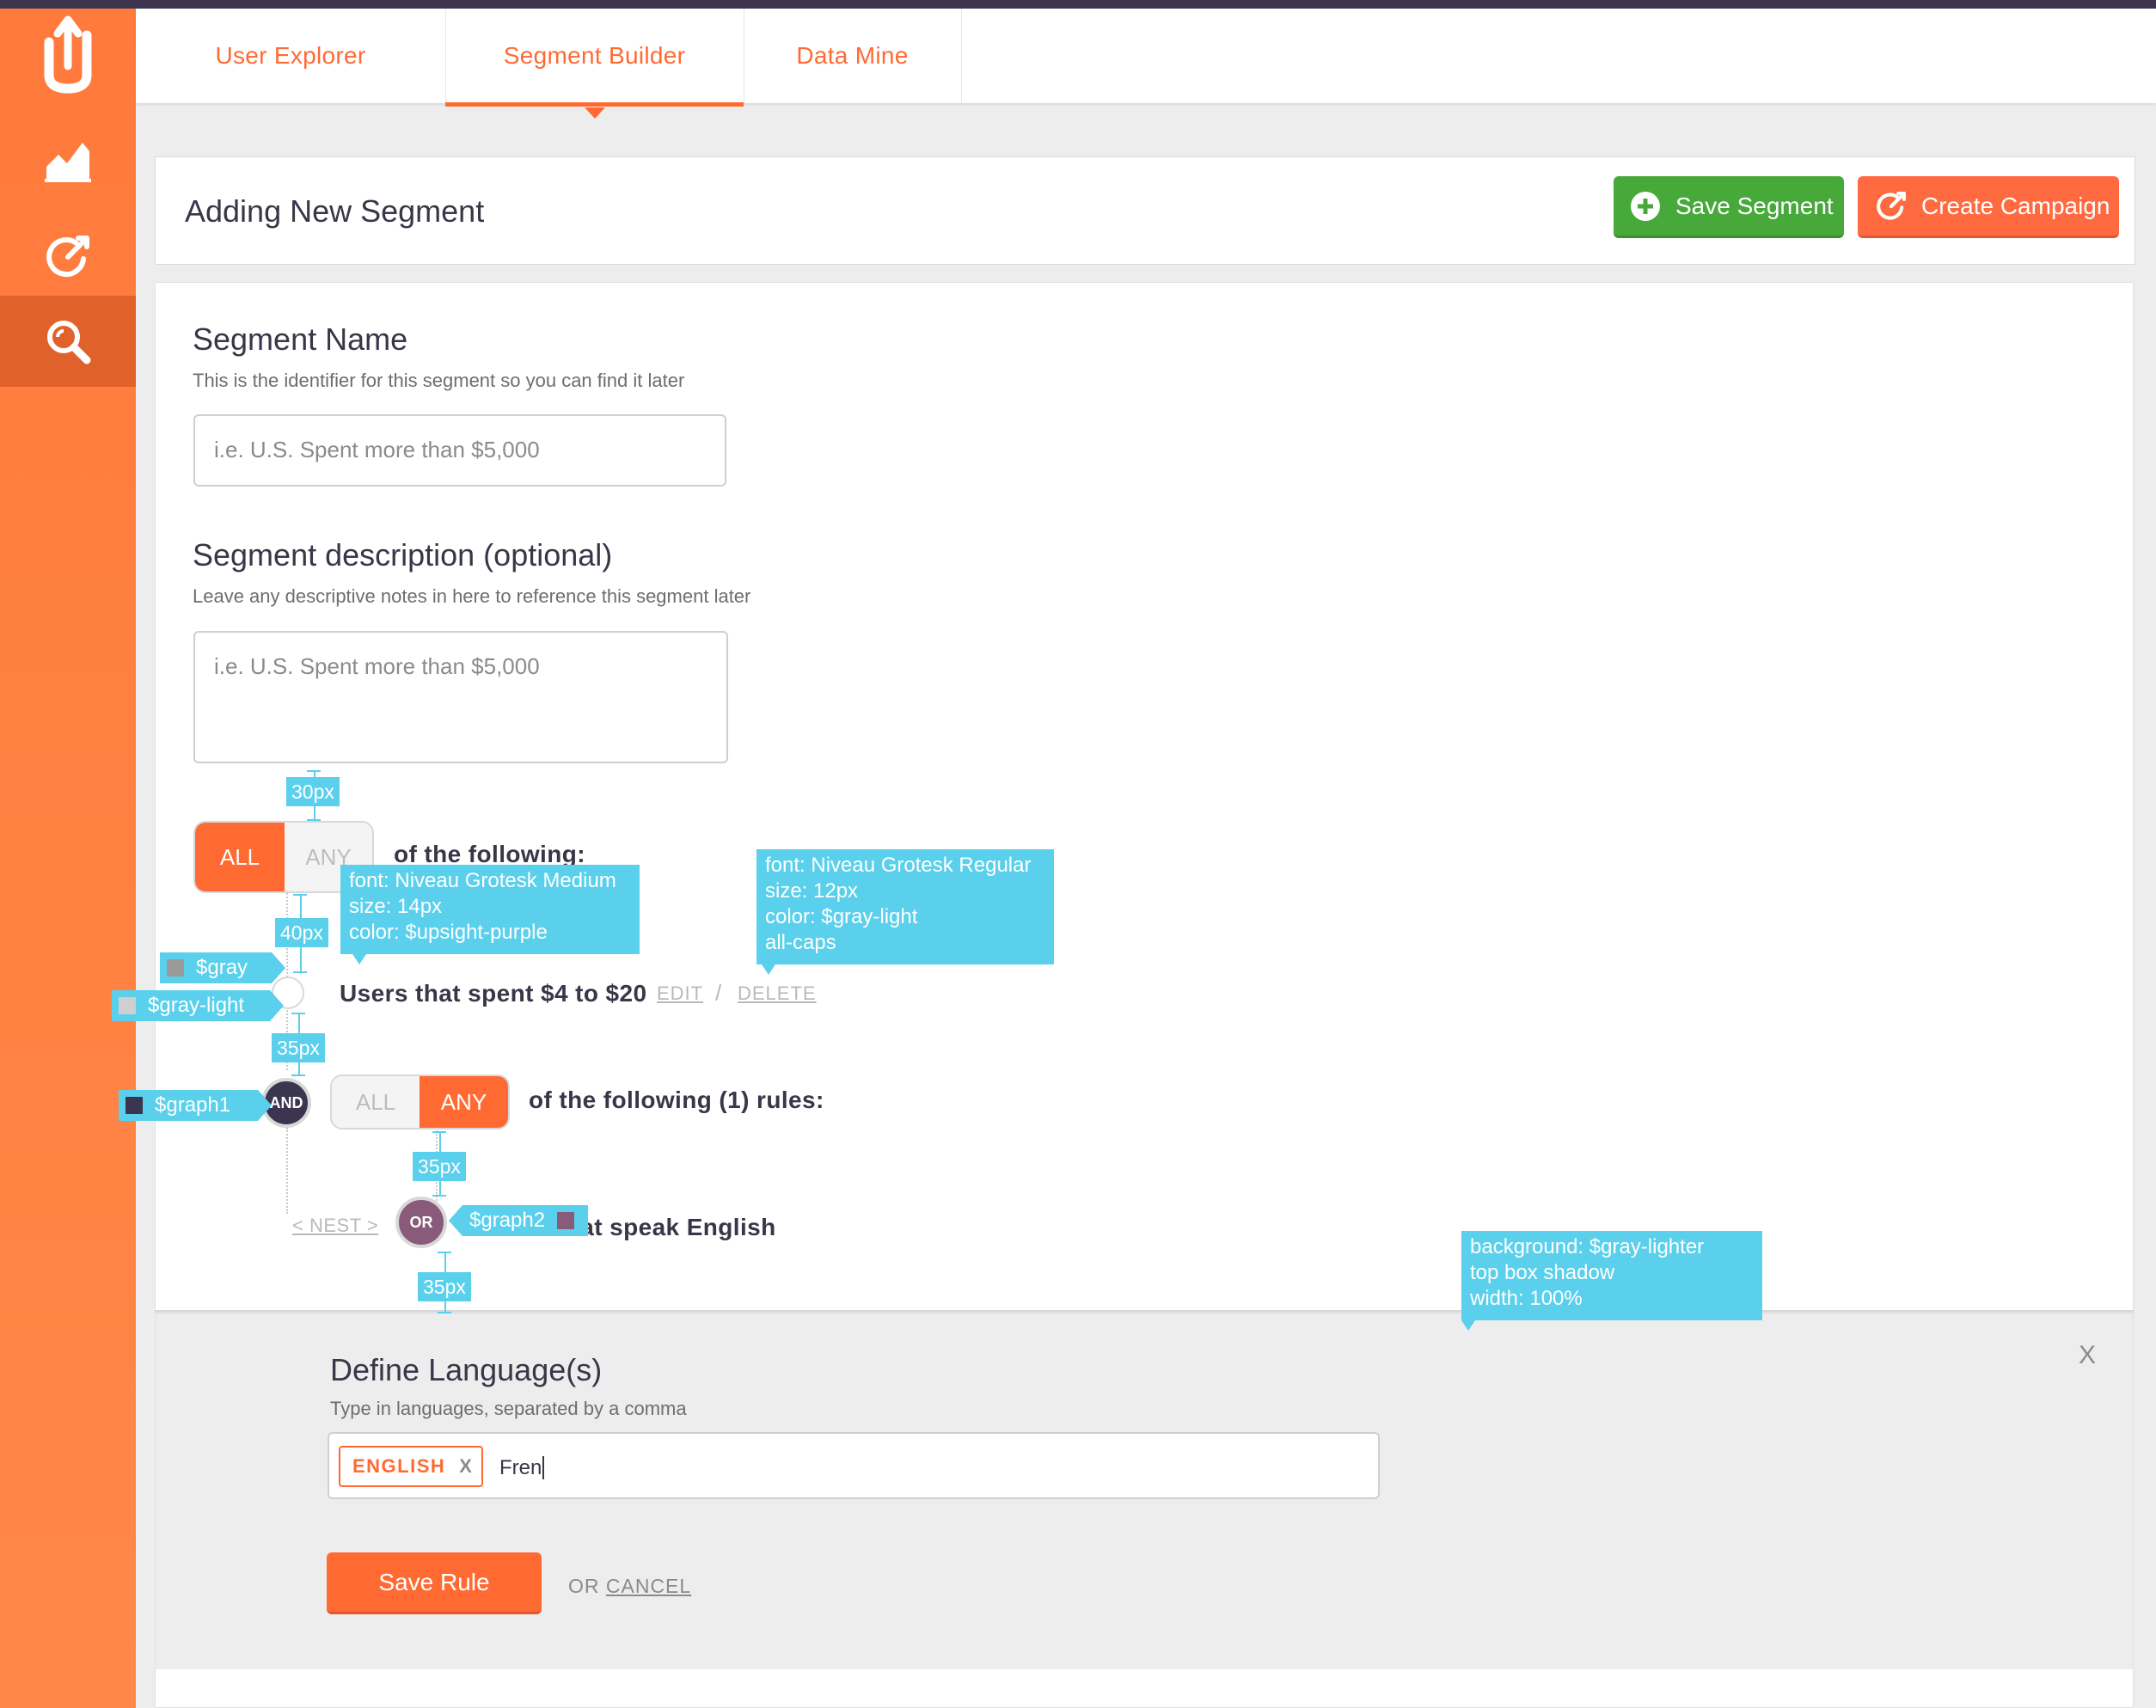 The image size is (2156, 1708). I want to click on cancel-link: CANCEL, so click(648, 1586).